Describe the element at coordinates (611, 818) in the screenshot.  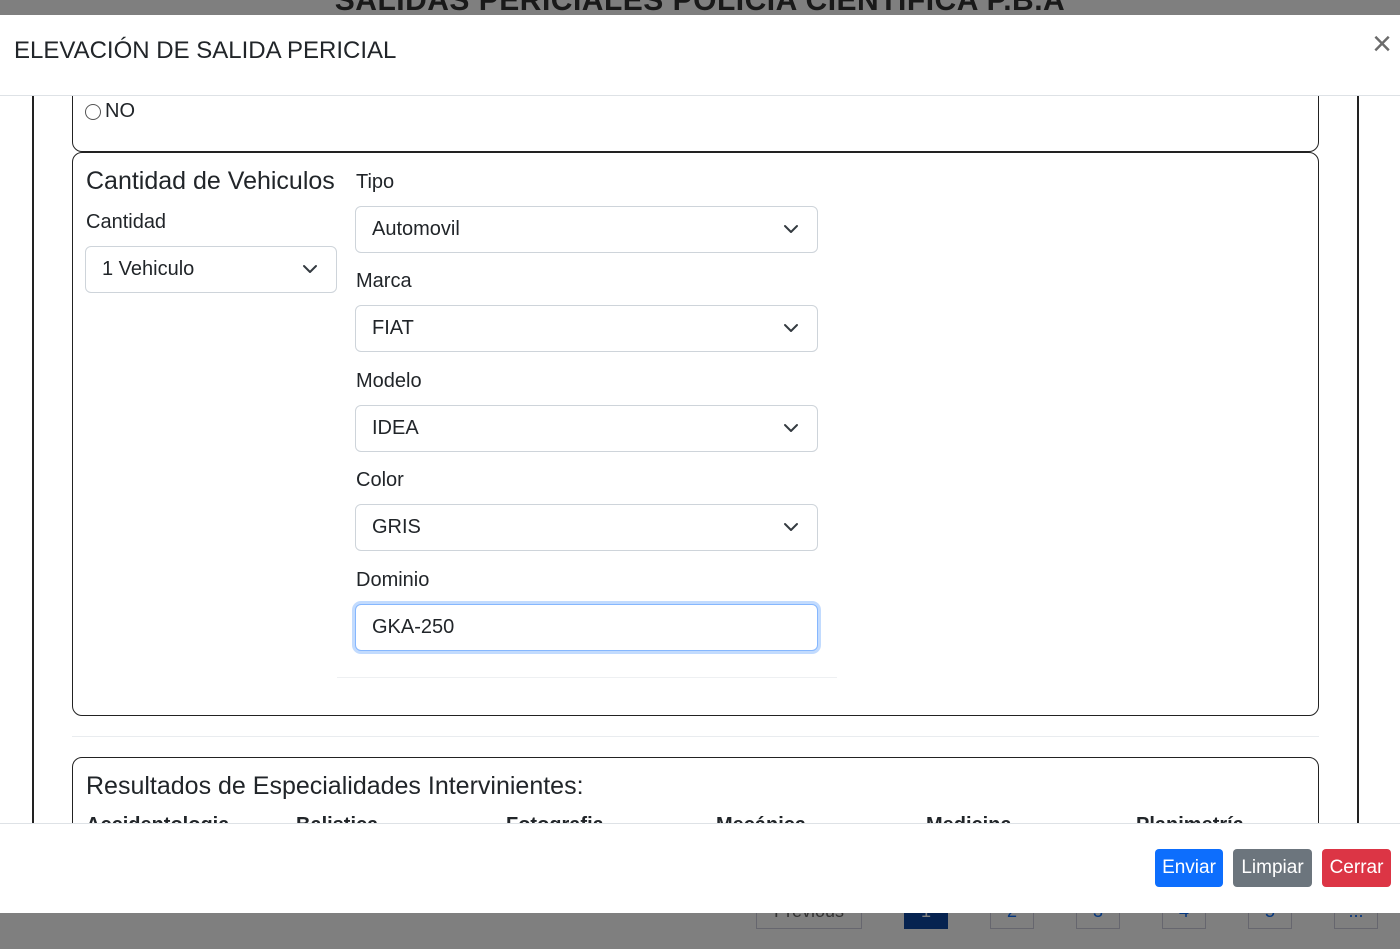
I see `results-column: Fotografia` at that location.